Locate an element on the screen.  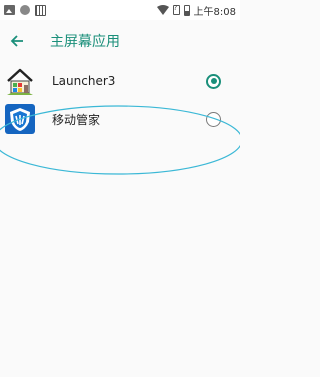
list-item-launcher3: Launcher3 is located at coordinates (120, 81).